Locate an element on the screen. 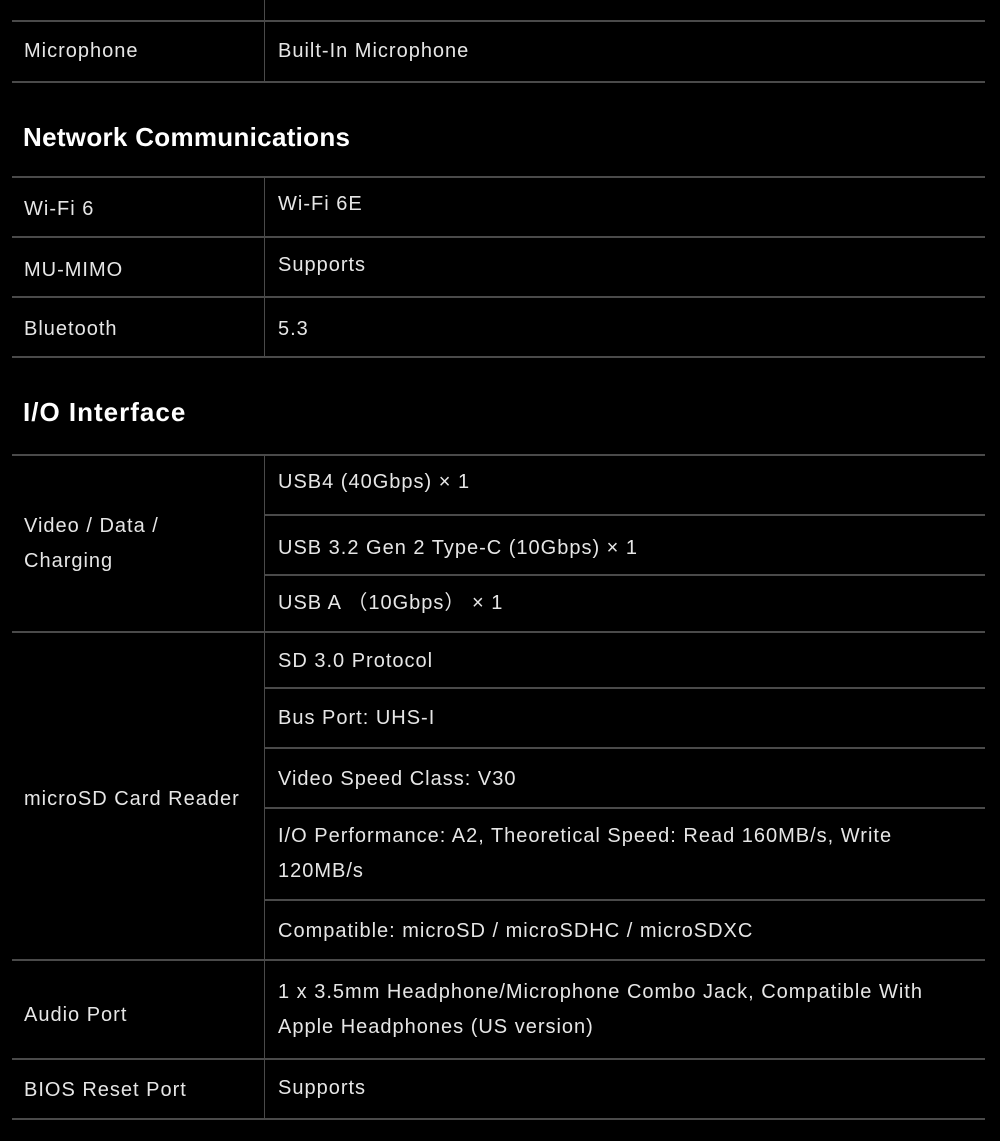 The width and height of the screenshot is (1000, 1141). spec-label: BIOS Reset Port is located at coordinates (105, 1089).